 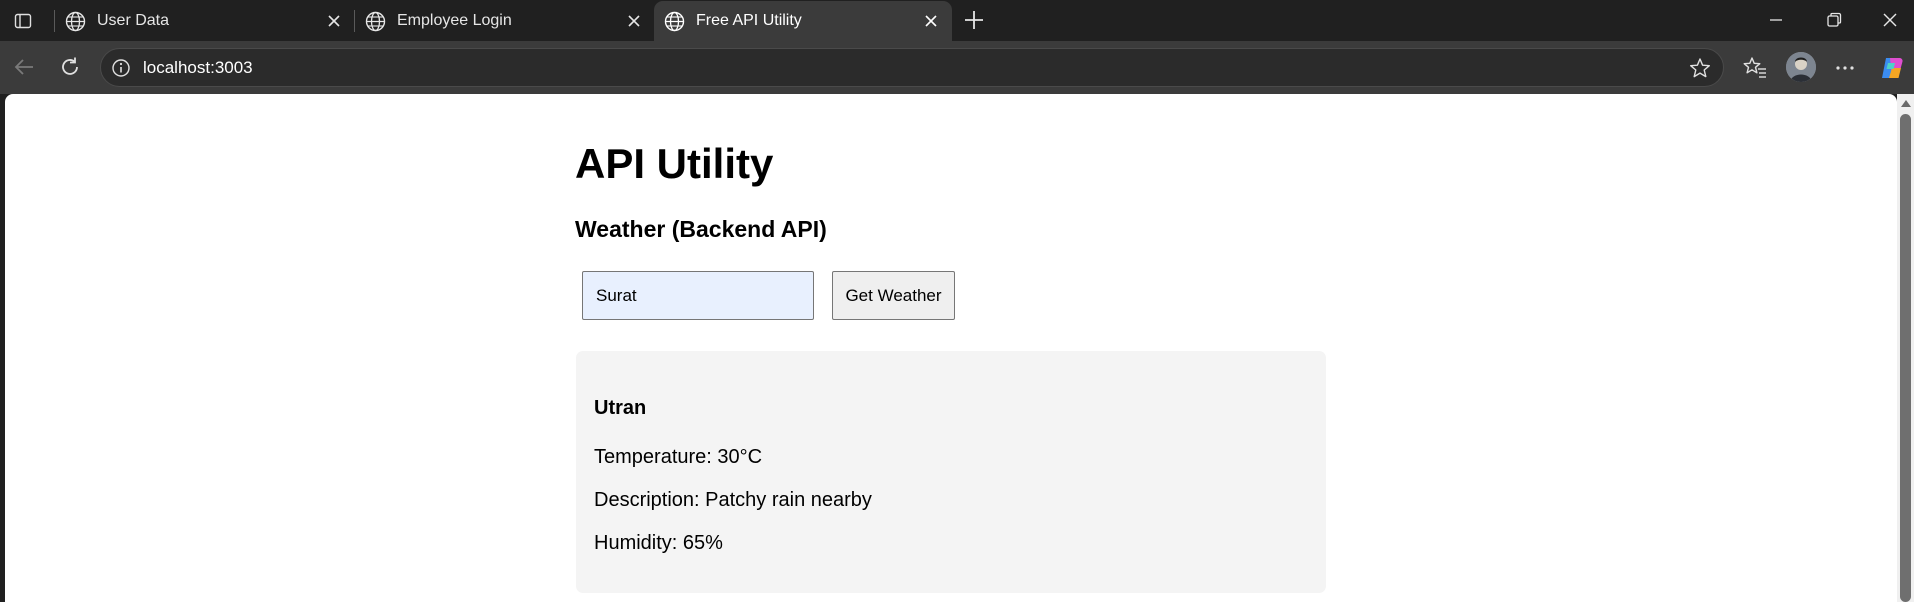 I want to click on tab-title: Free API Utility, so click(x=749, y=20).